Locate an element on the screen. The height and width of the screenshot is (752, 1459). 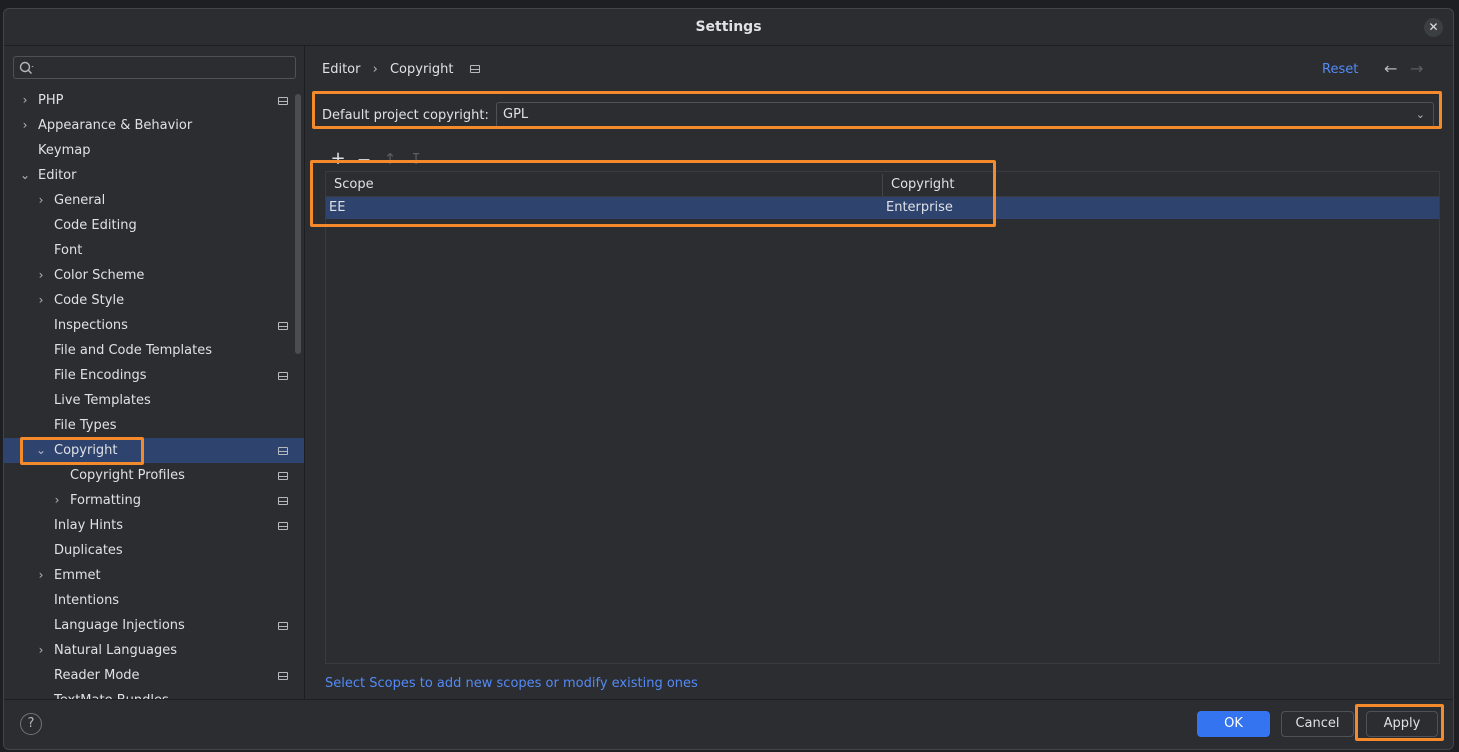
sidebar-item-label: File and Code Templates is located at coordinates (133, 350).